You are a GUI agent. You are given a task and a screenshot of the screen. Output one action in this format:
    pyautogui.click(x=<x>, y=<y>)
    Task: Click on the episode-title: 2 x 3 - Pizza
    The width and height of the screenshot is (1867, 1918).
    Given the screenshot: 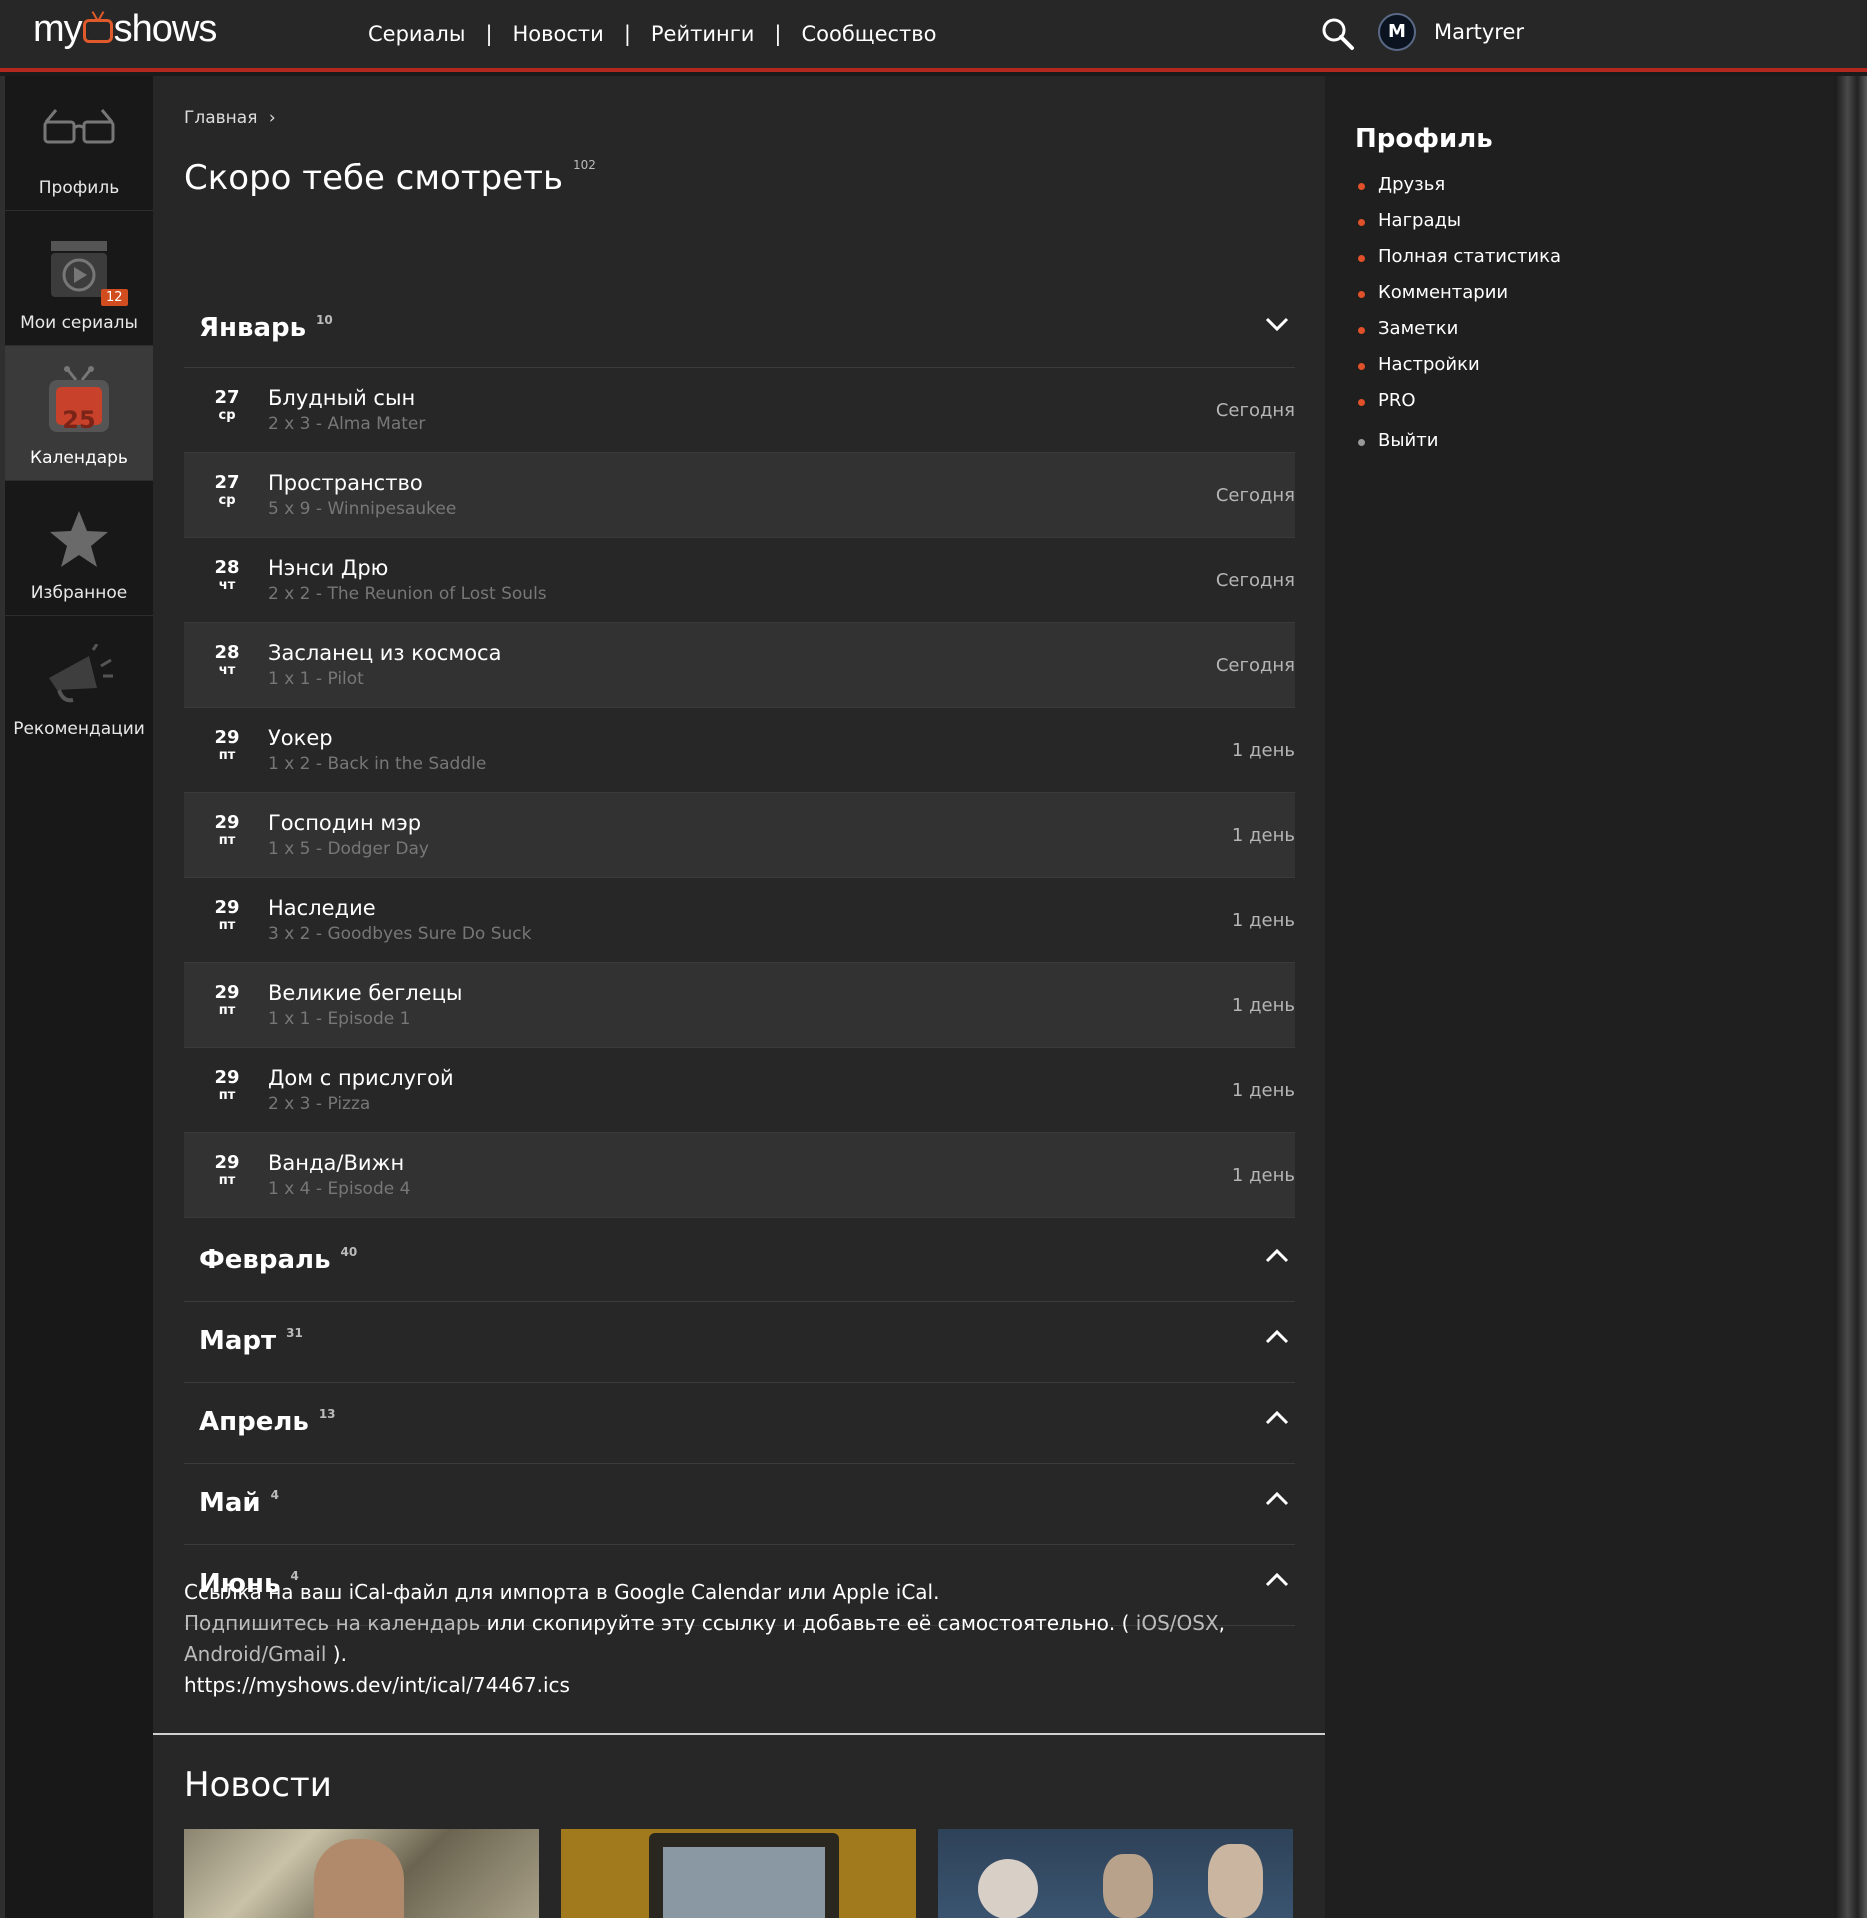 What is the action you would take?
    pyautogui.click(x=319, y=1104)
    